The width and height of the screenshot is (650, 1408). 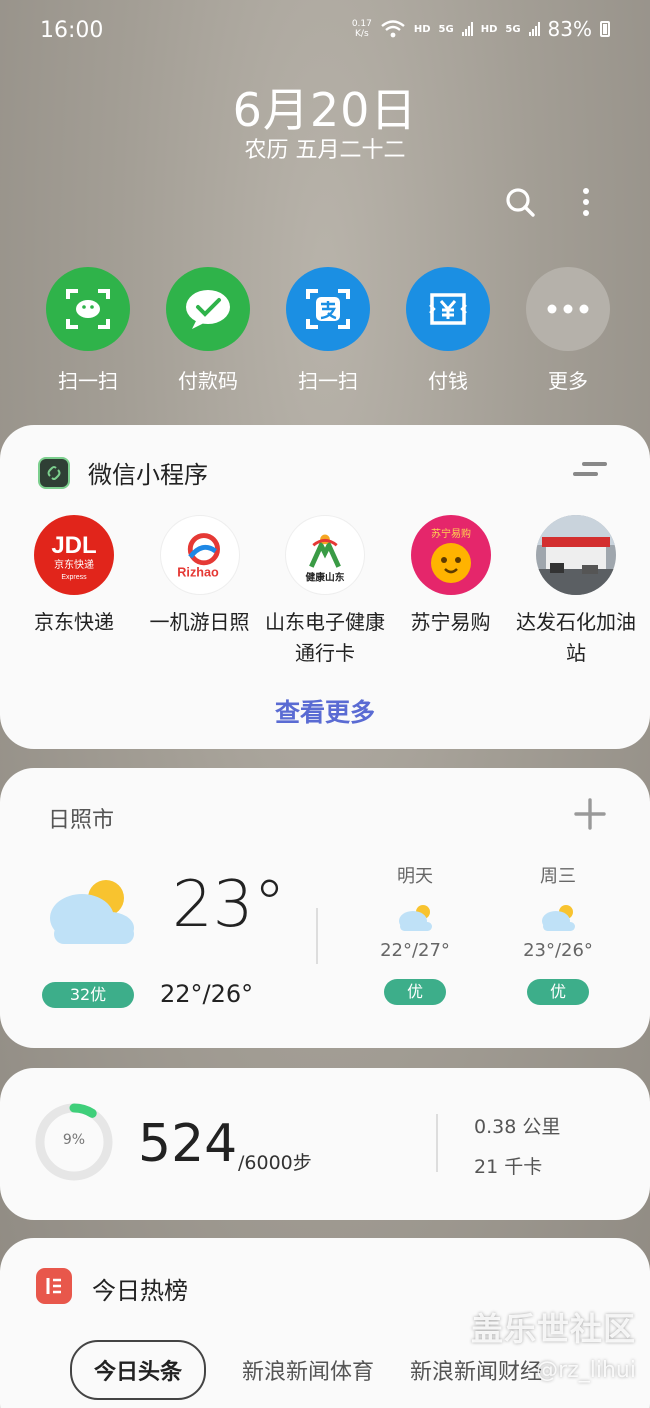 I want to click on see-more-link: 查看更多, so click(x=325, y=711).